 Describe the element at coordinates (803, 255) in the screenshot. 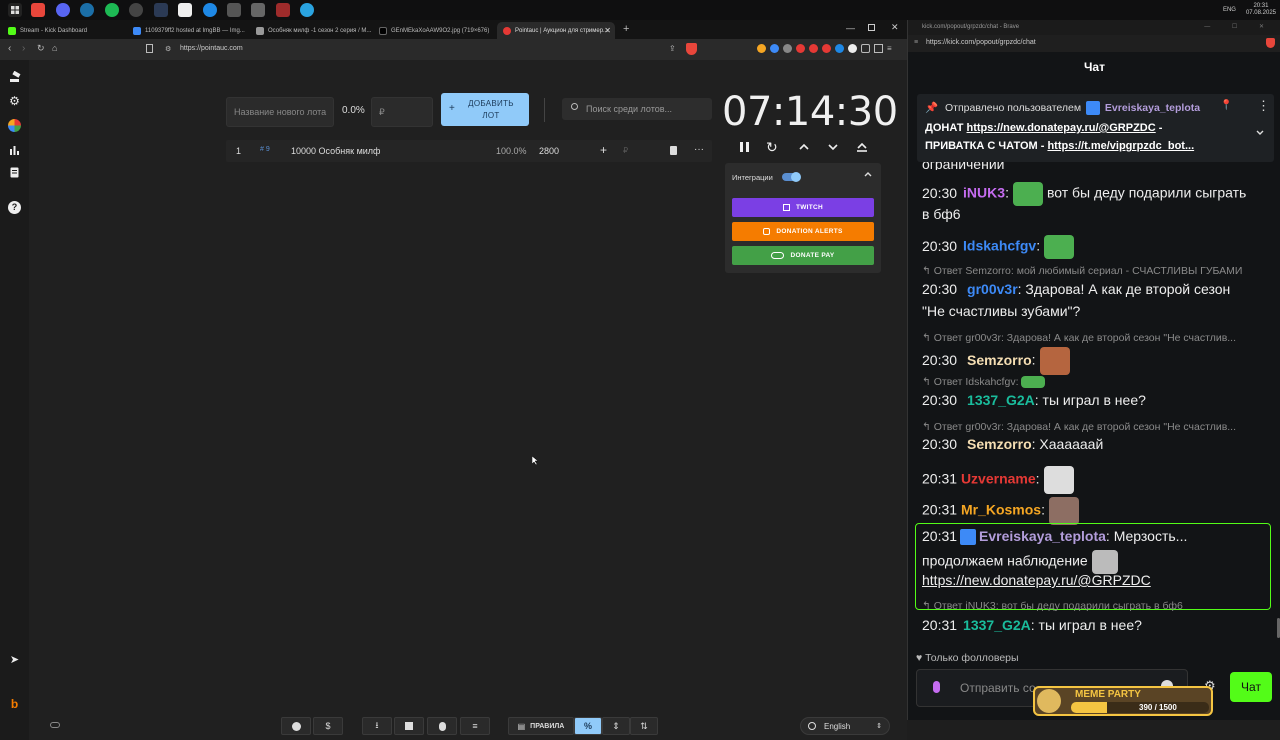

I see `donate-pay-integration-button: DONATE PAY` at that location.